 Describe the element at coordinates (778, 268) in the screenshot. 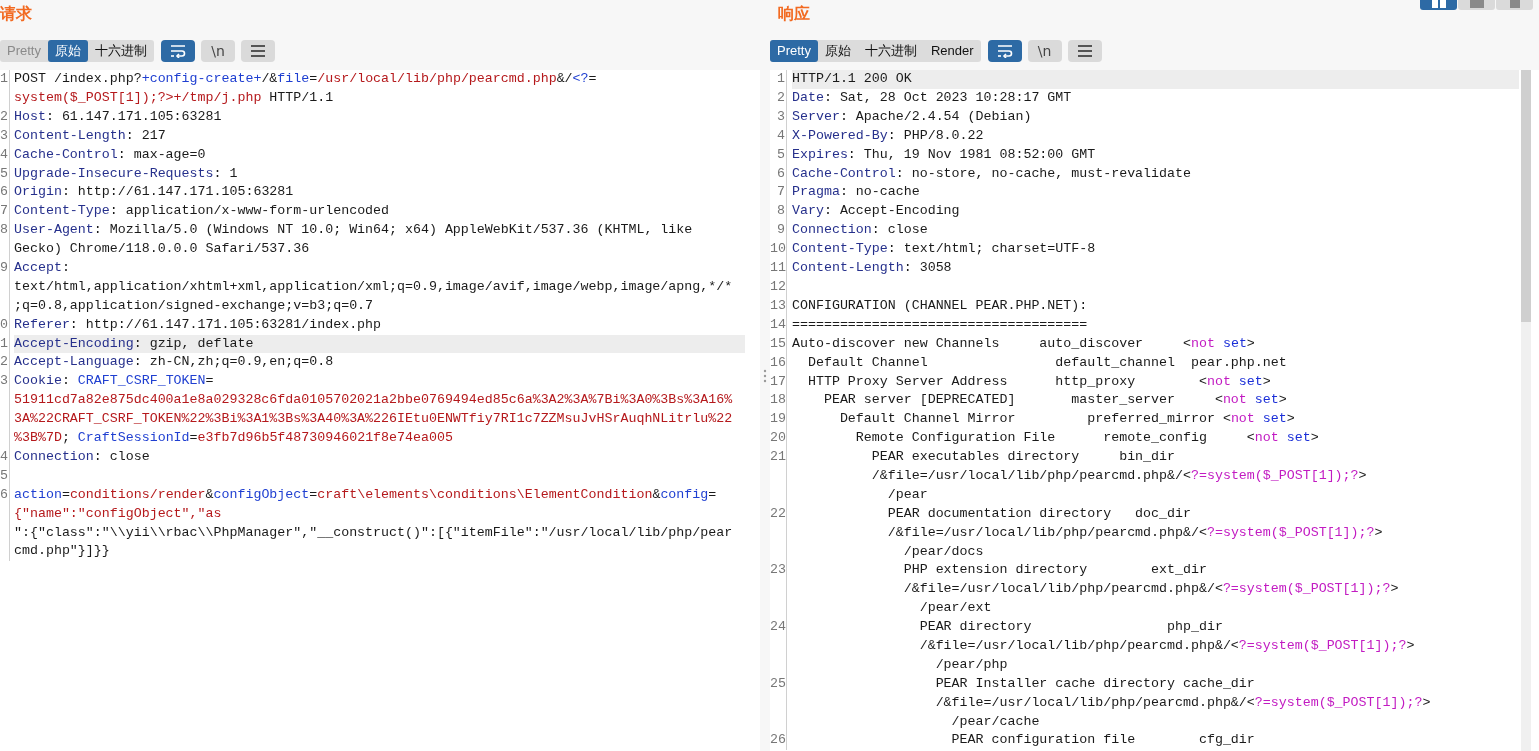

I see `line-number: 11` at that location.